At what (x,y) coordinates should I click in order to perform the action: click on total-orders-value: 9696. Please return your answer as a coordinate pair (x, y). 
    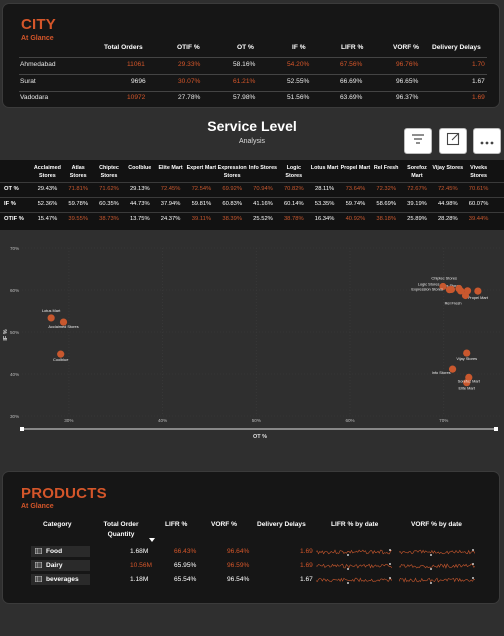
    Looking at the image, I should click on (138, 81).